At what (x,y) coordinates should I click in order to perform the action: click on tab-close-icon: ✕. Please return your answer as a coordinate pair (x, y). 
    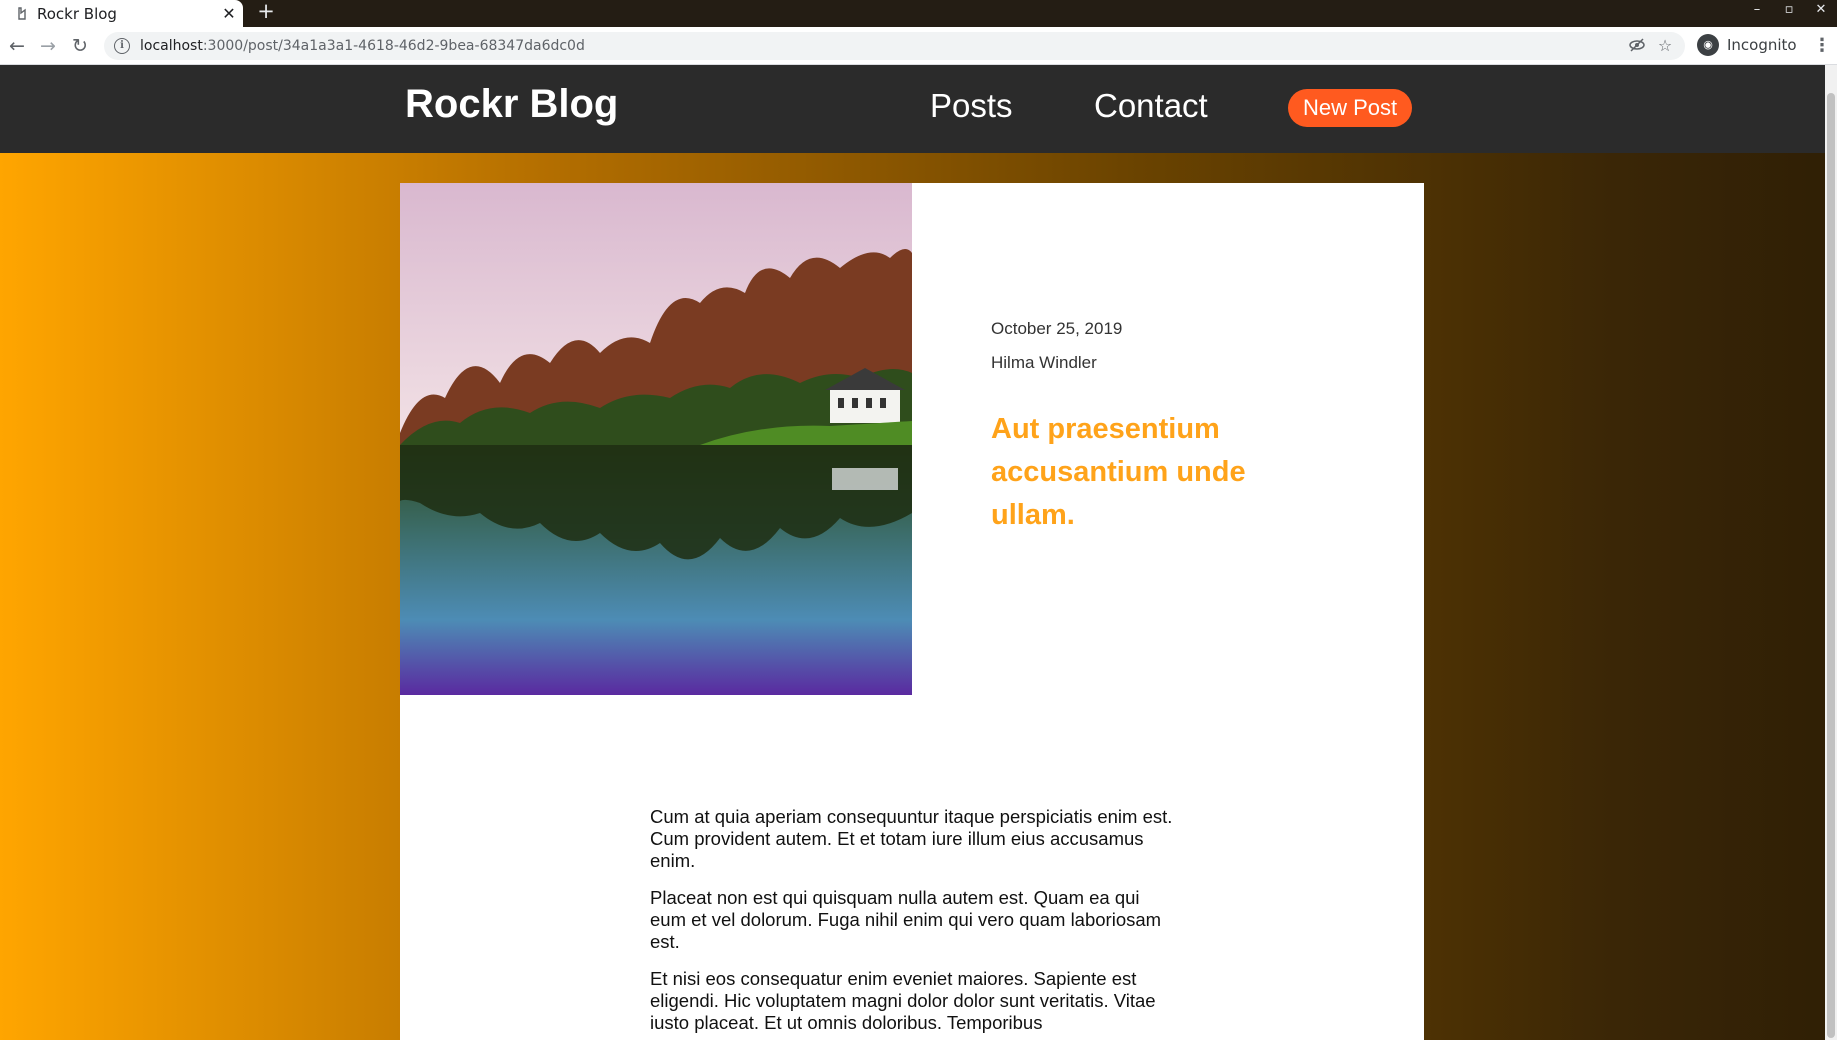
    Looking at the image, I should click on (229, 13).